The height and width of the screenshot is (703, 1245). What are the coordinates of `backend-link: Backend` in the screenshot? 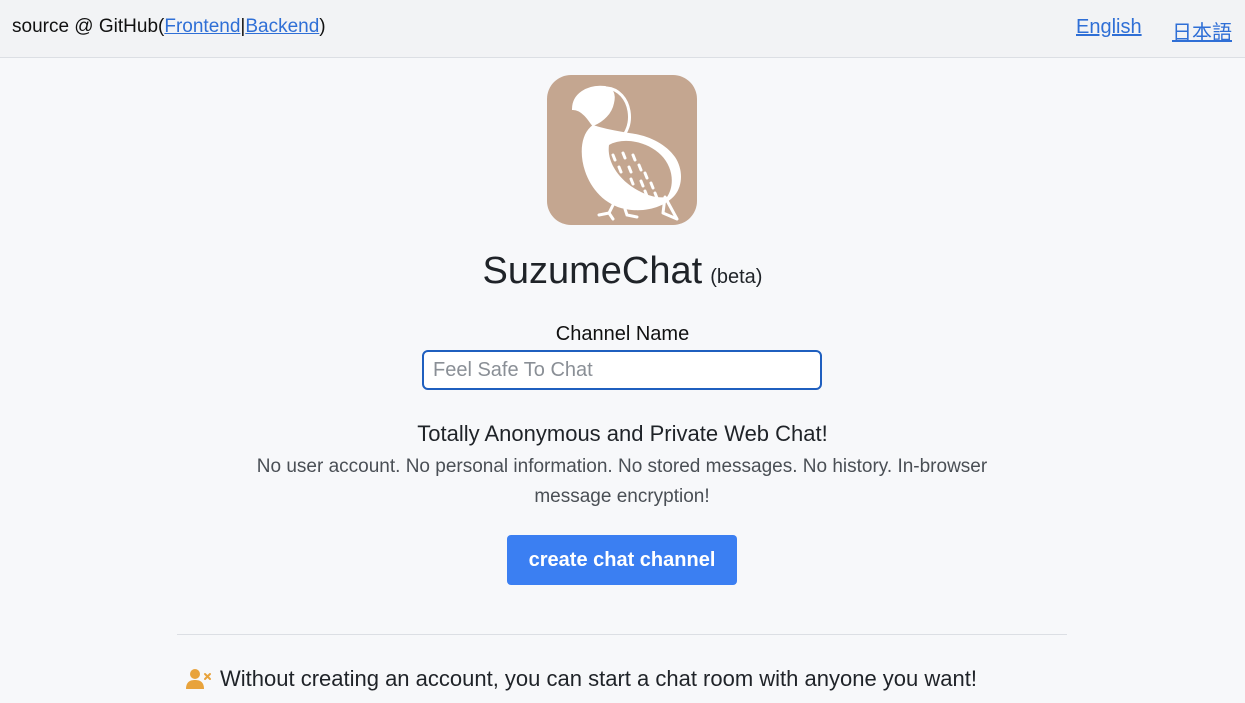 It's located at (282, 26).